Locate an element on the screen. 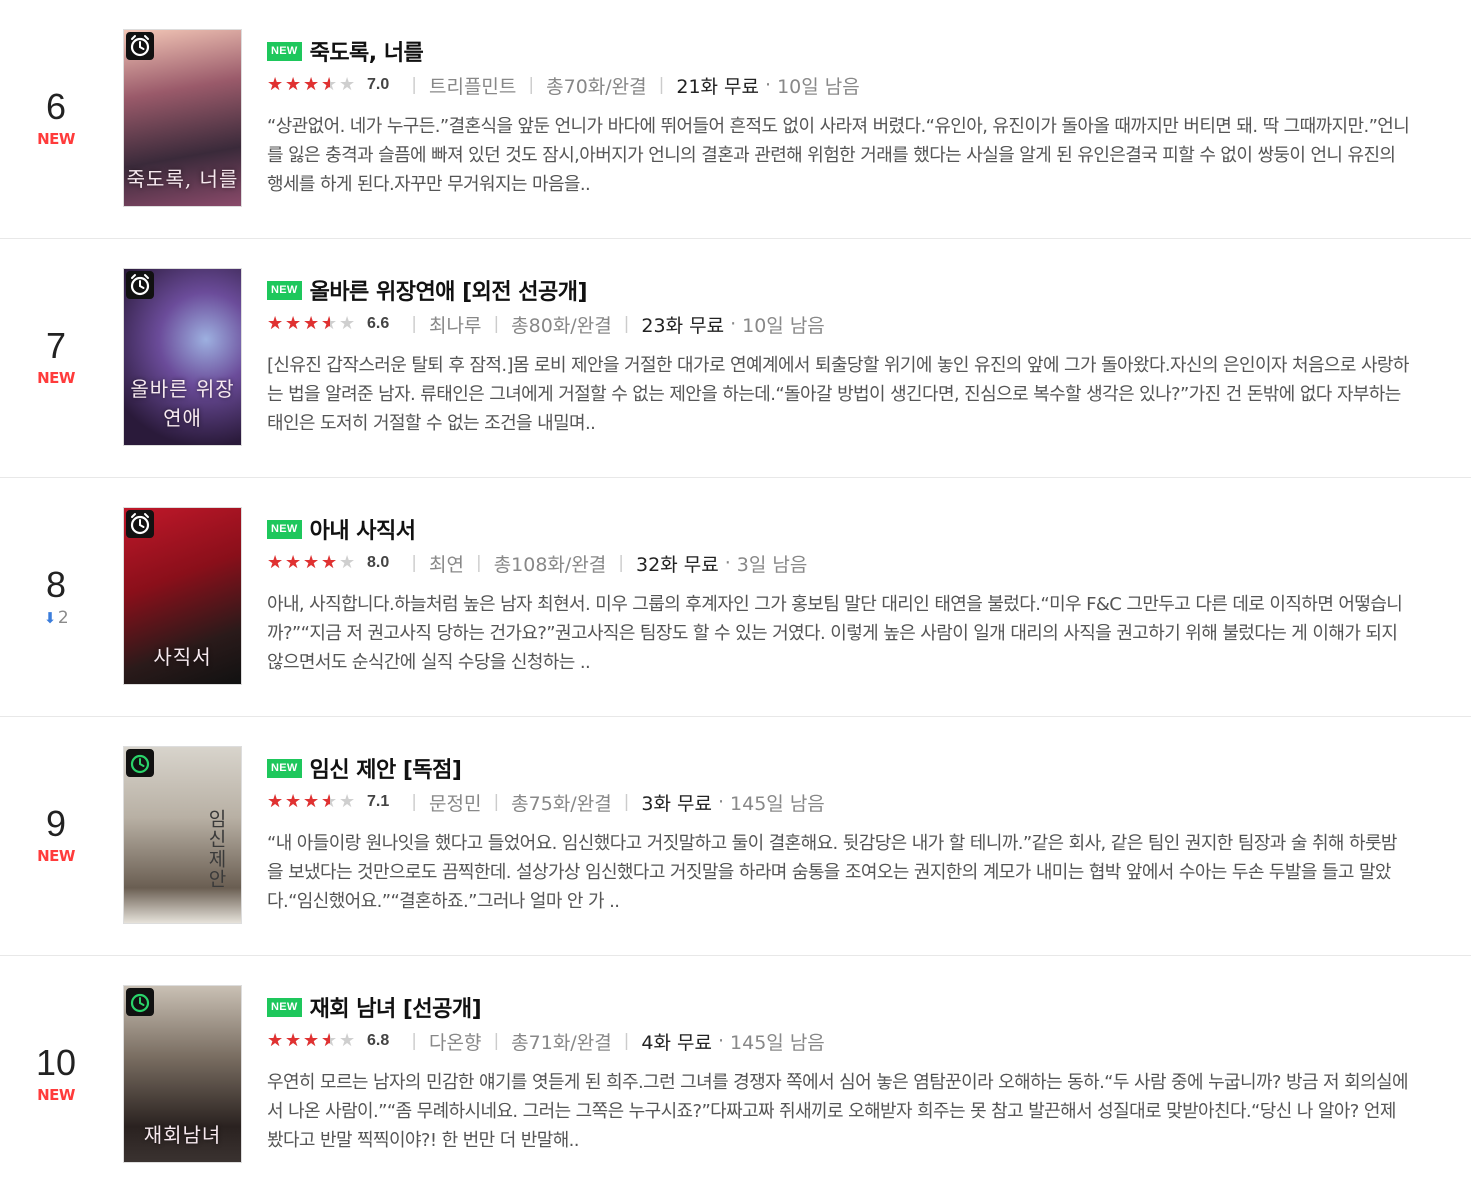 The width and height of the screenshot is (1471, 1195). rank-change: NEW is located at coordinates (56, 139).